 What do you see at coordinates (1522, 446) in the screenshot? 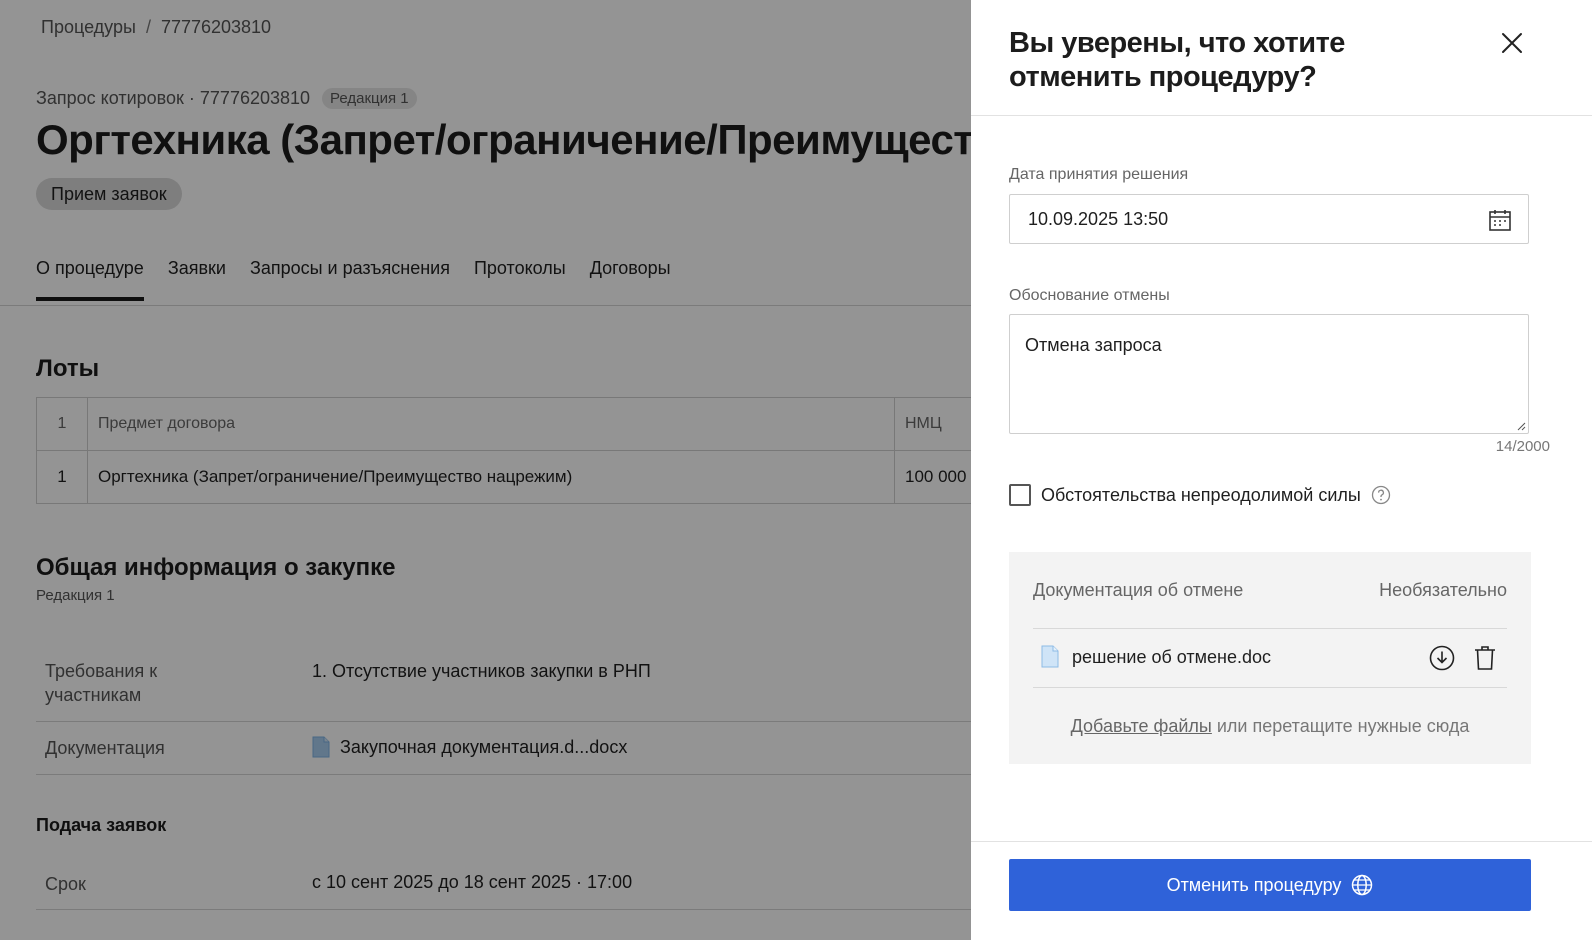
I see `cancel-reason-counter: 14/2000` at bounding box center [1522, 446].